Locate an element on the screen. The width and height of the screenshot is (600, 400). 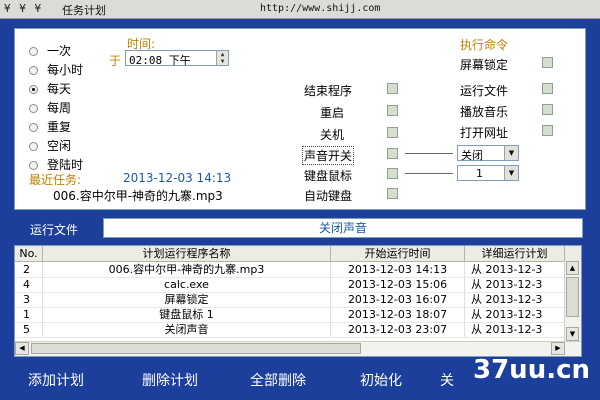
action-play-music-checkbox is located at coordinates (547, 109).